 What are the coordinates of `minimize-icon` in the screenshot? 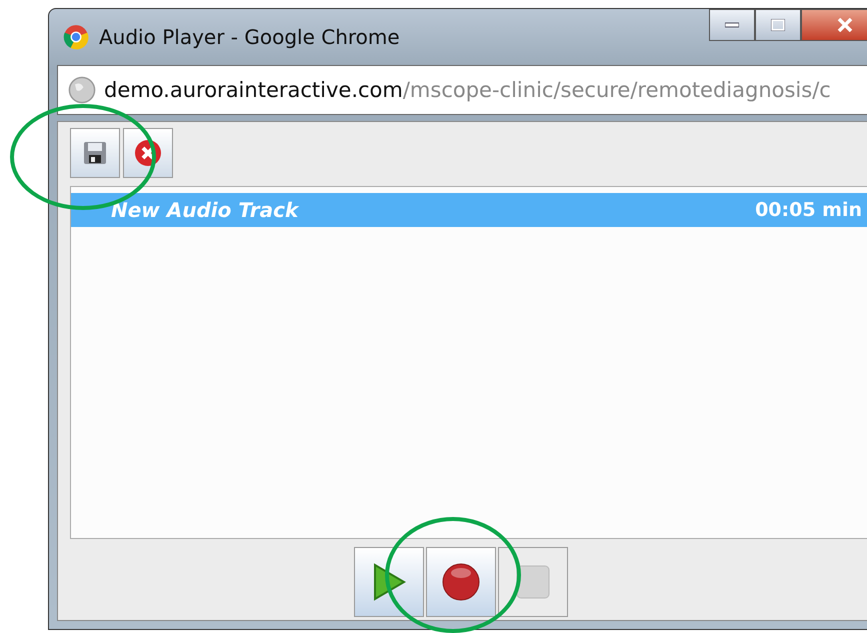 It's located at (732, 25).